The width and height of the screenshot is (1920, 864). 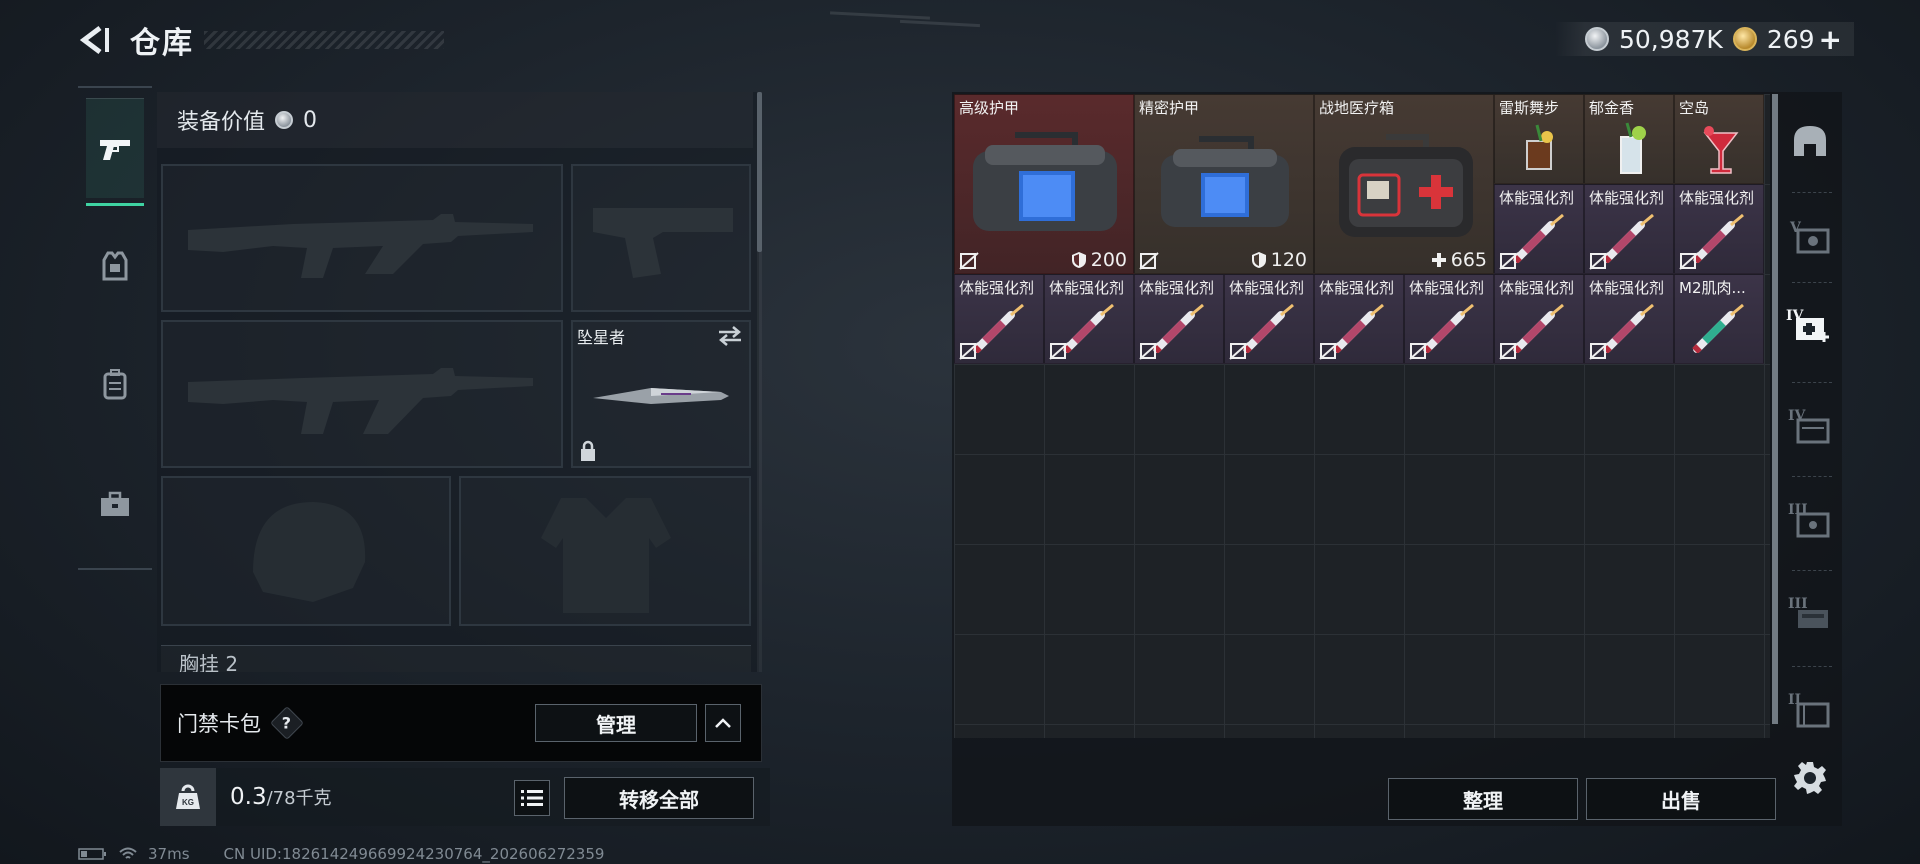 What do you see at coordinates (287, 723) in the screenshot?
I see `help-button: ?` at bounding box center [287, 723].